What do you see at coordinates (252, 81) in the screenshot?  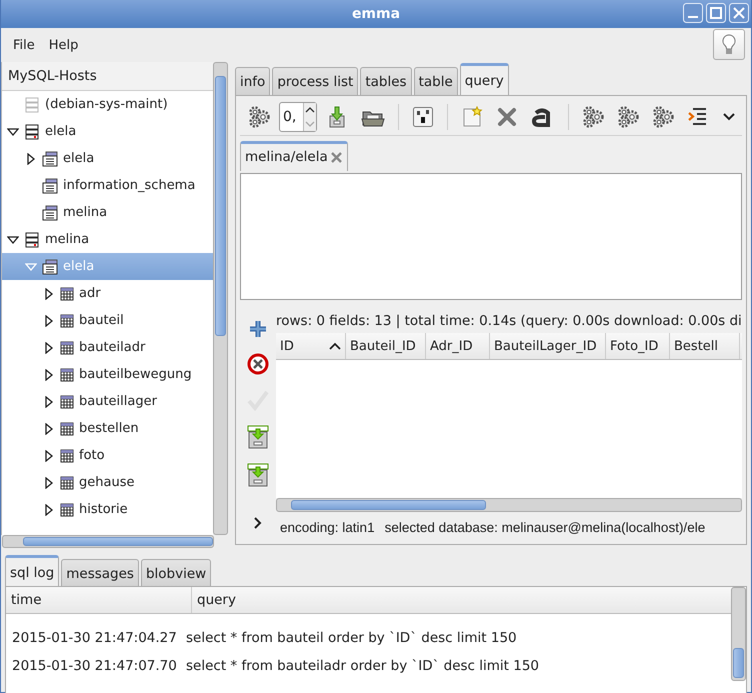 I see `tab: info` at bounding box center [252, 81].